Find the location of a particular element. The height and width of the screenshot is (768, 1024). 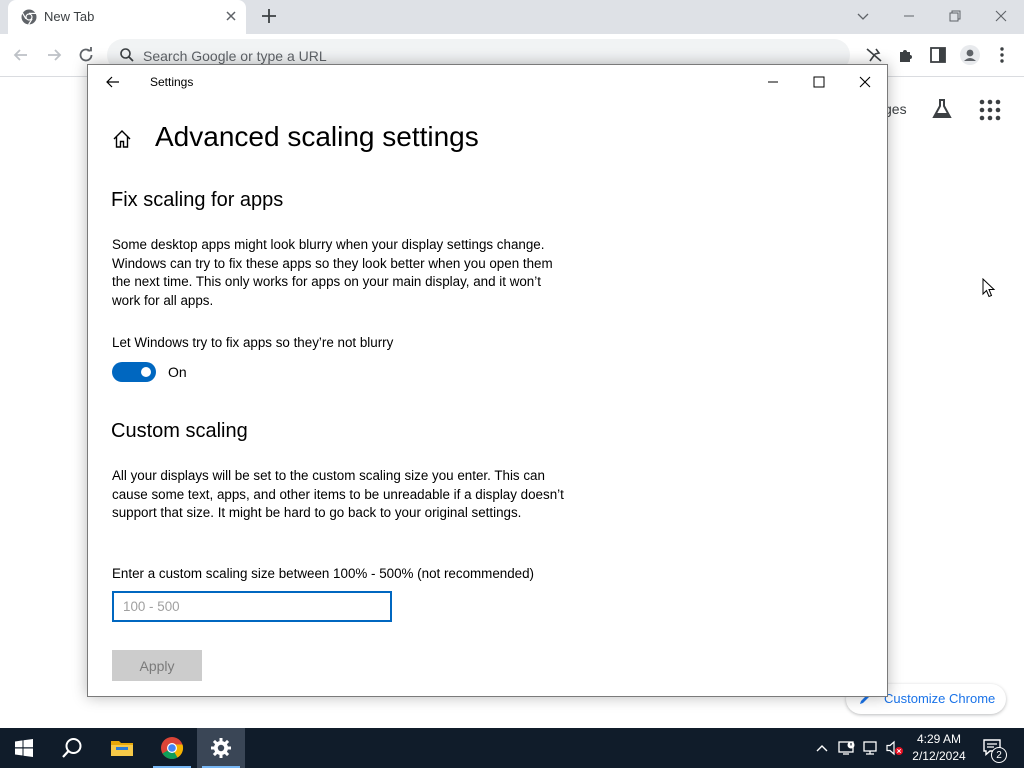

forward-arrow-icon is located at coordinates (54, 55).